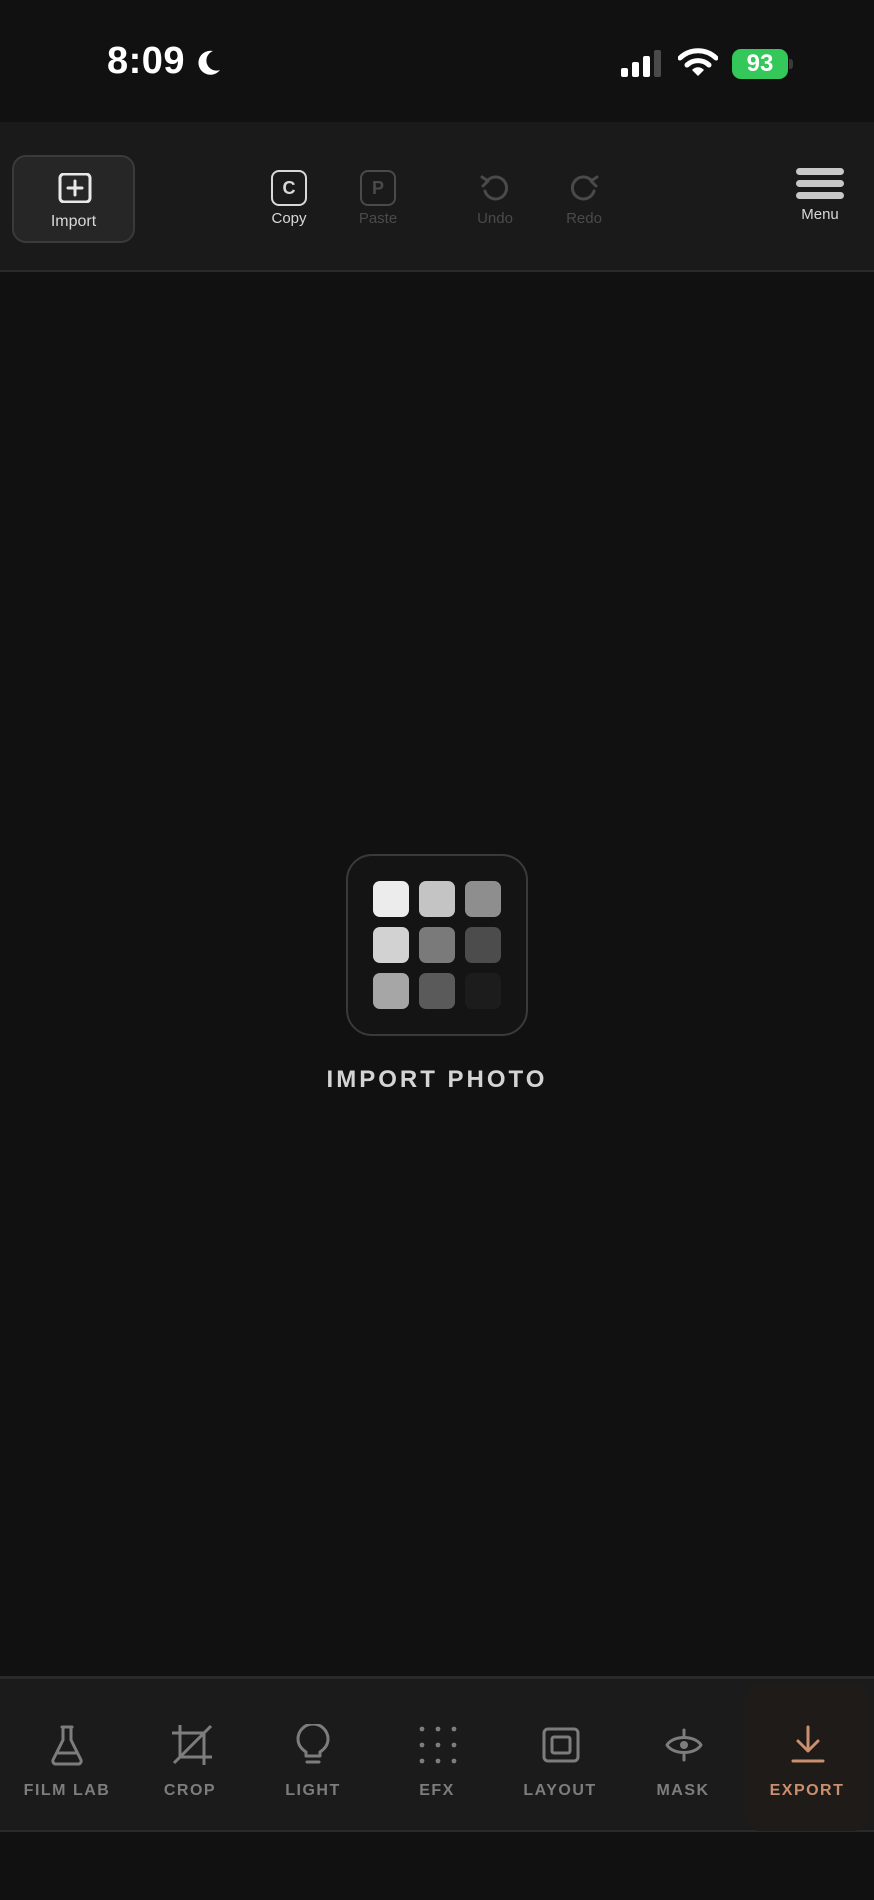 Image resolution: width=874 pixels, height=1900 pixels. Describe the element at coordinates (75, 188) in the screenshot. I see `add-square-icon` at that location.